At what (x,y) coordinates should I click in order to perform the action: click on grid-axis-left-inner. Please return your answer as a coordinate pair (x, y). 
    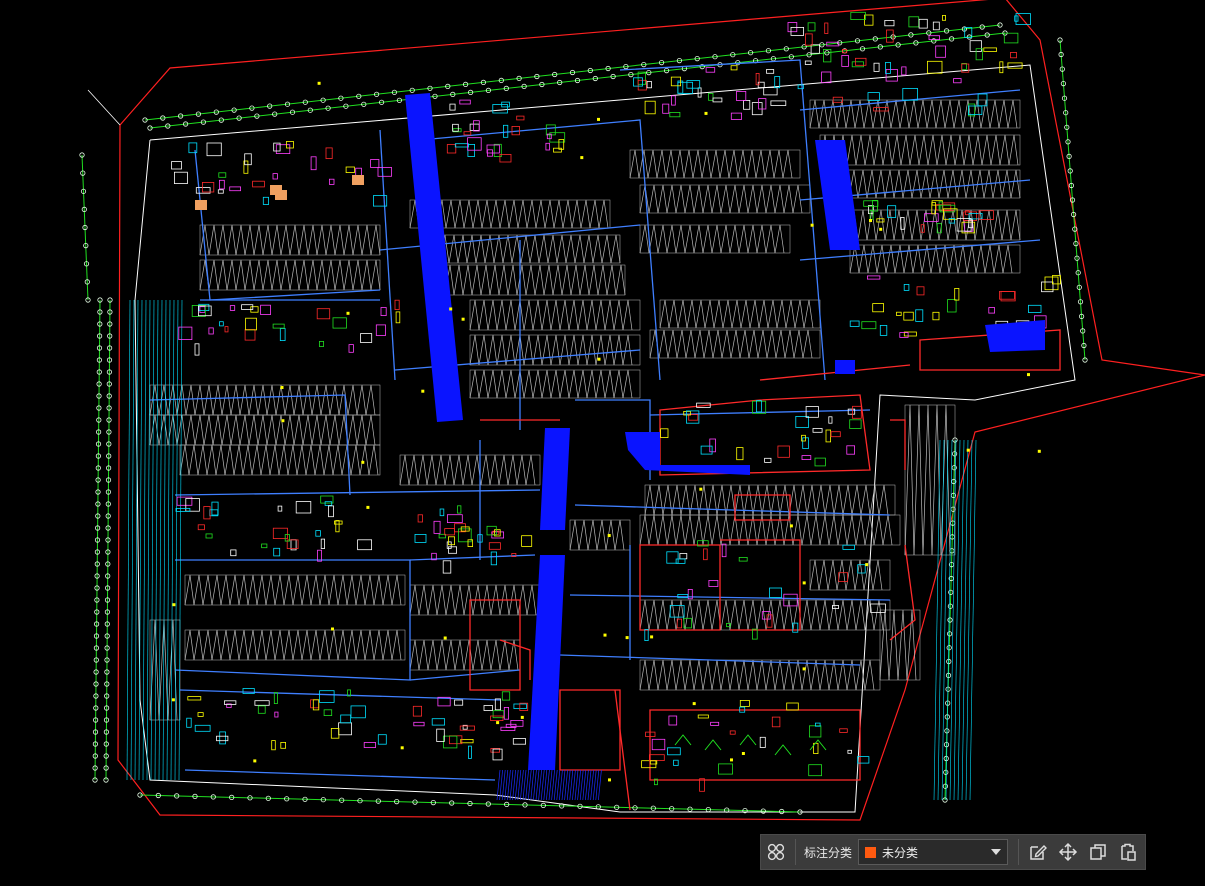
    Looking at the image, I should click on (108, 540).